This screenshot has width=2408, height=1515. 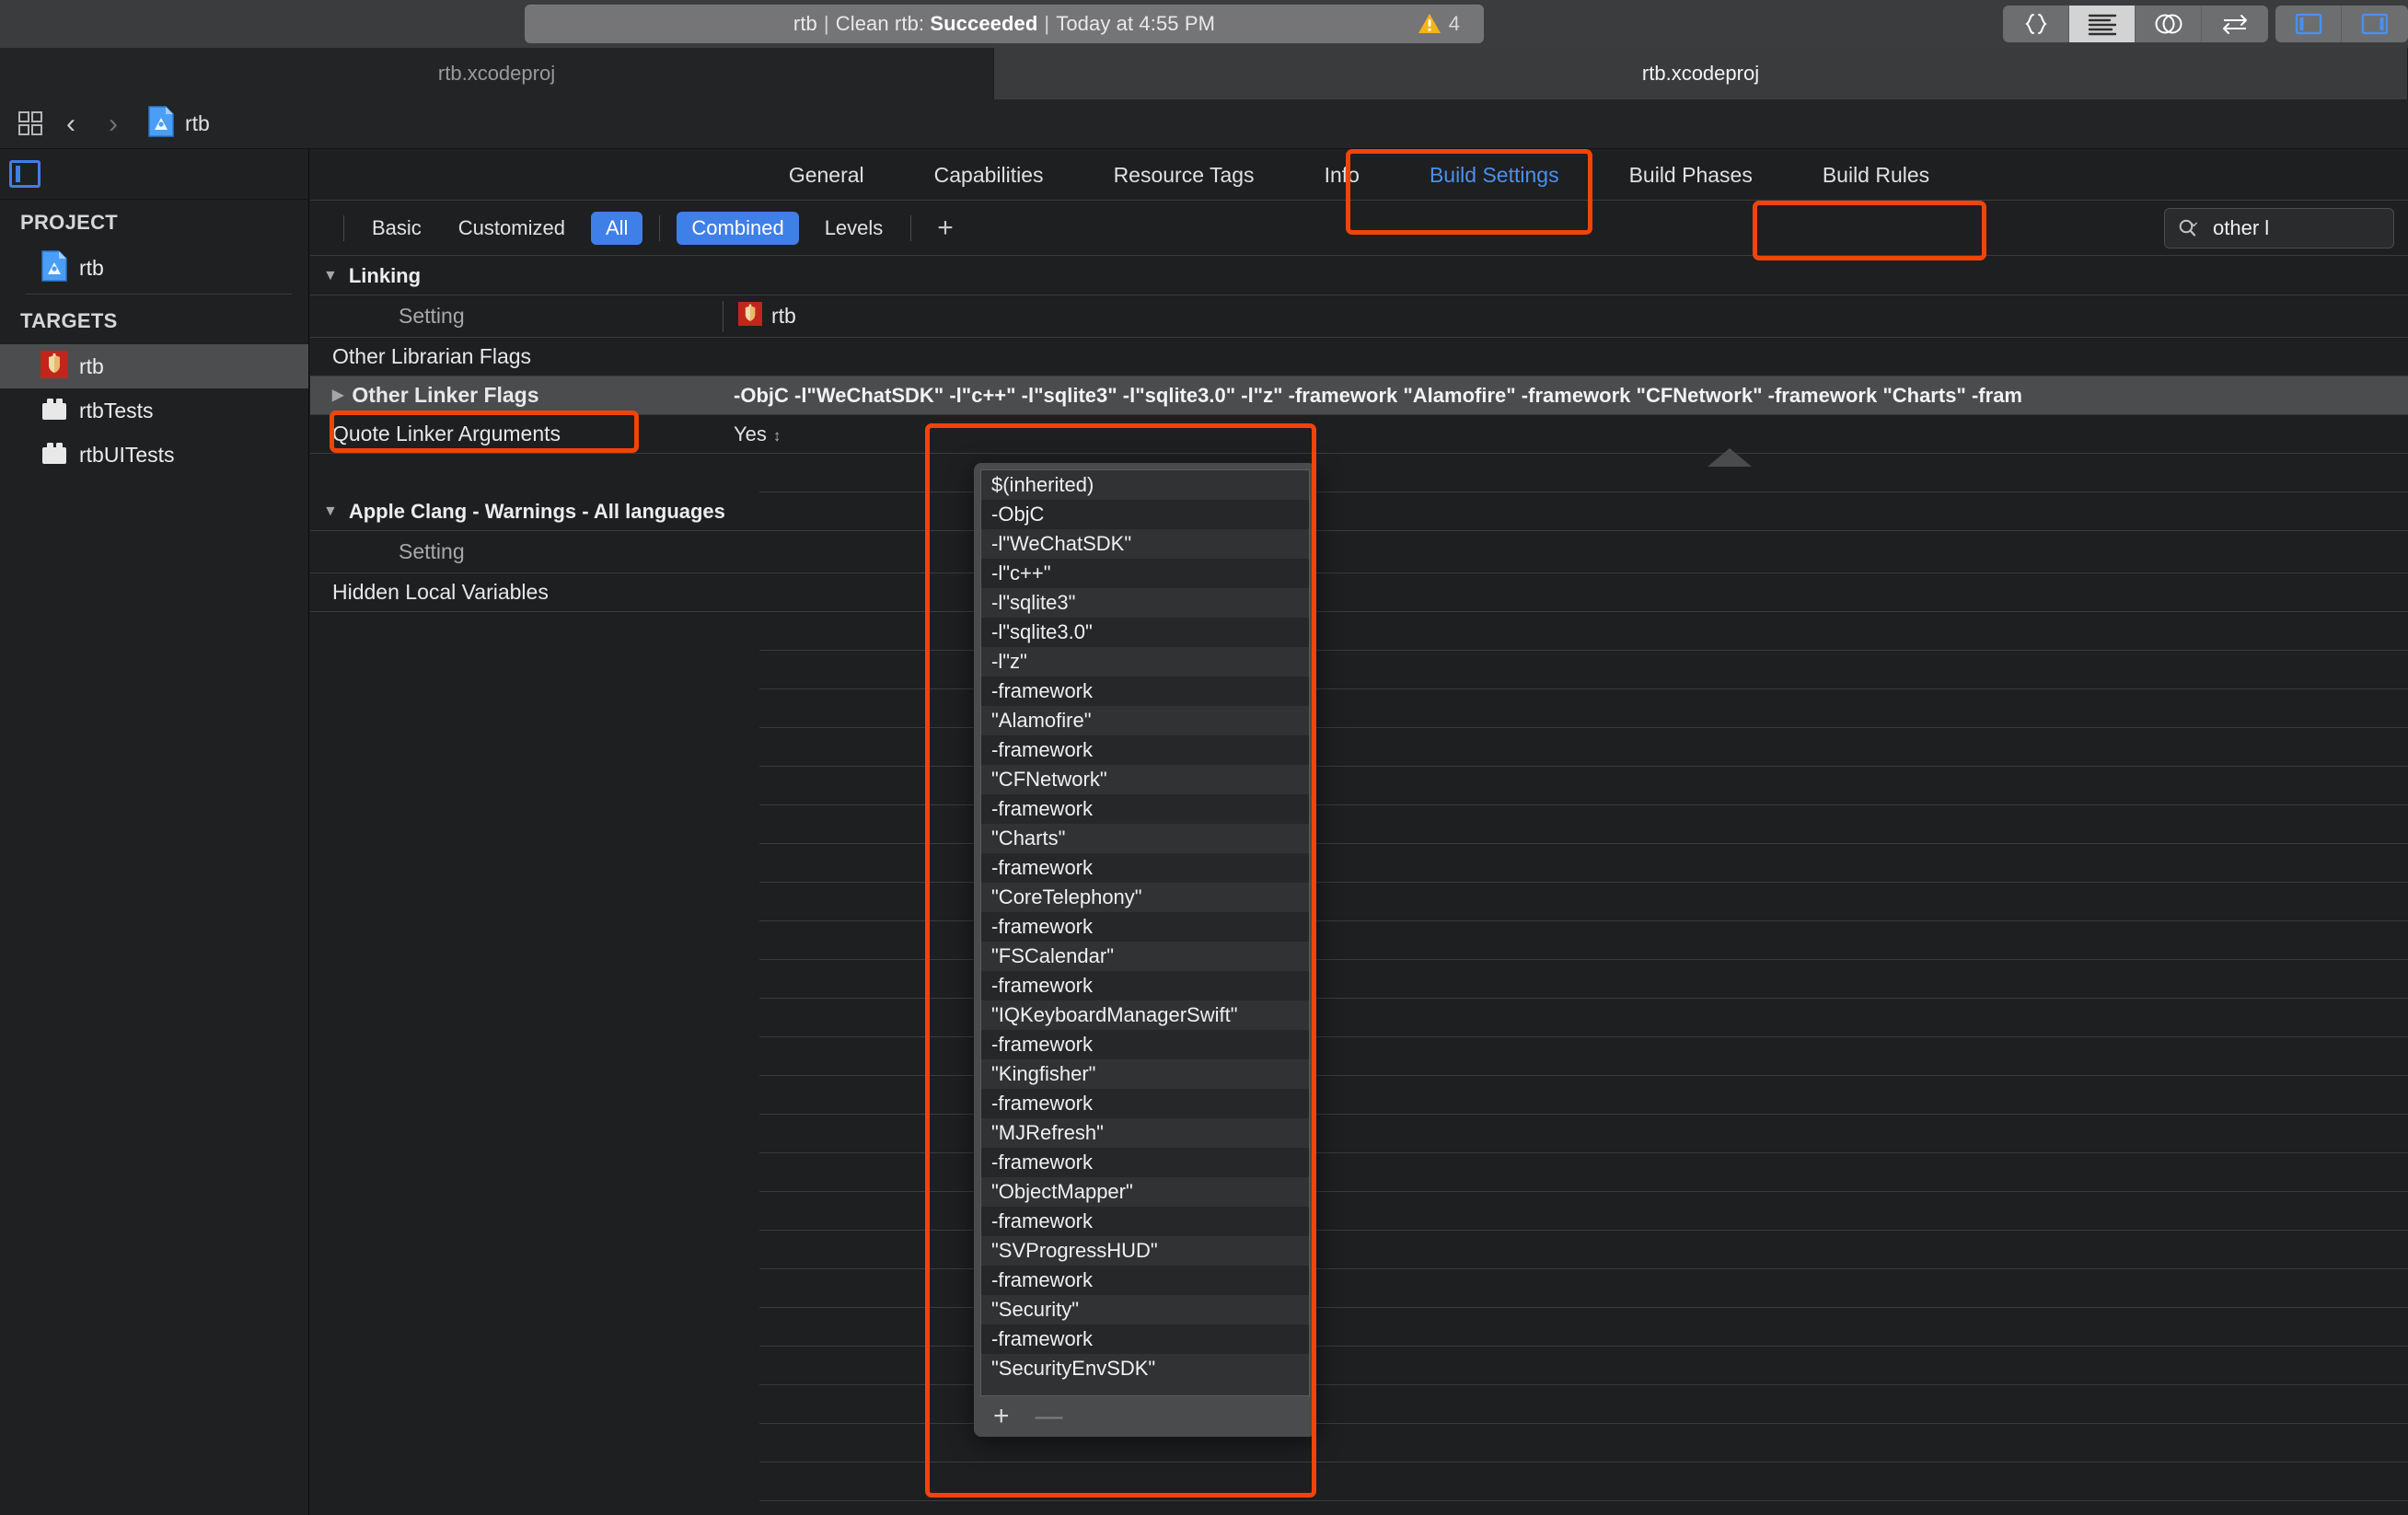 What do you see at coordinates (1145, 632) in the screenshot?
I see `linker-flag-item: -l"sqlite3.0"` at bounding box center [1145, 632].